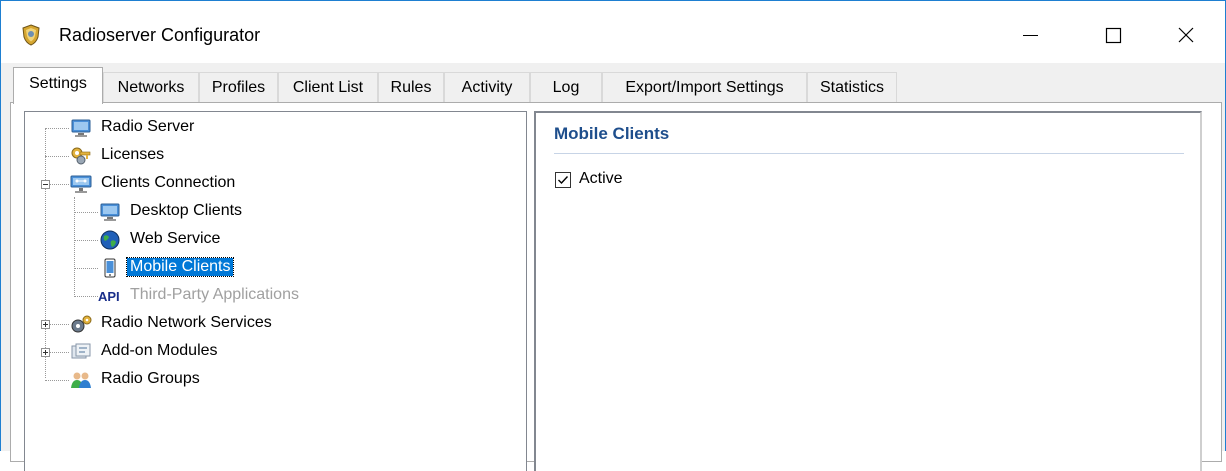 This screenshot has height=471, width=1226. What do you see at coordinates (613, 32) in the screenshot?
I see `title-bar: Radioserver Configurator` at bounding box center [613, 32].